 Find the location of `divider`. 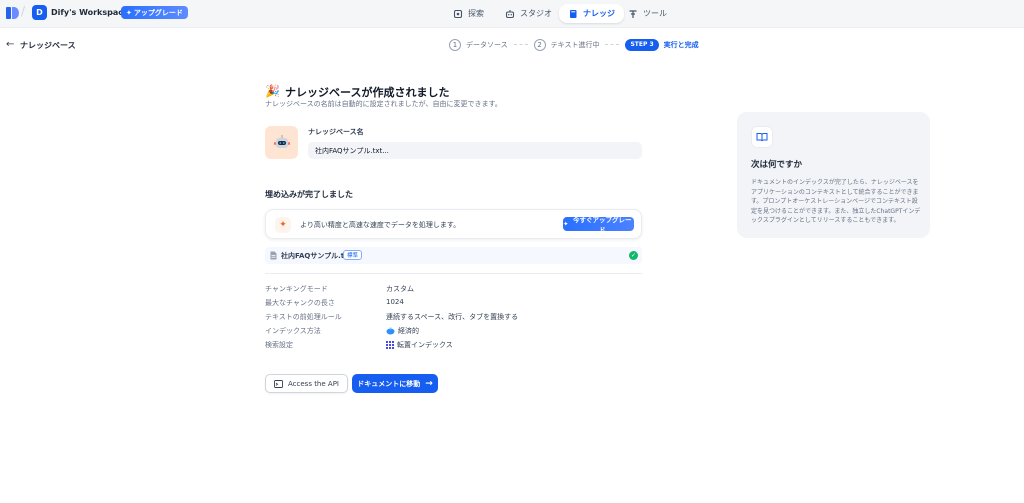

divider is located at coordinates (453, 273).